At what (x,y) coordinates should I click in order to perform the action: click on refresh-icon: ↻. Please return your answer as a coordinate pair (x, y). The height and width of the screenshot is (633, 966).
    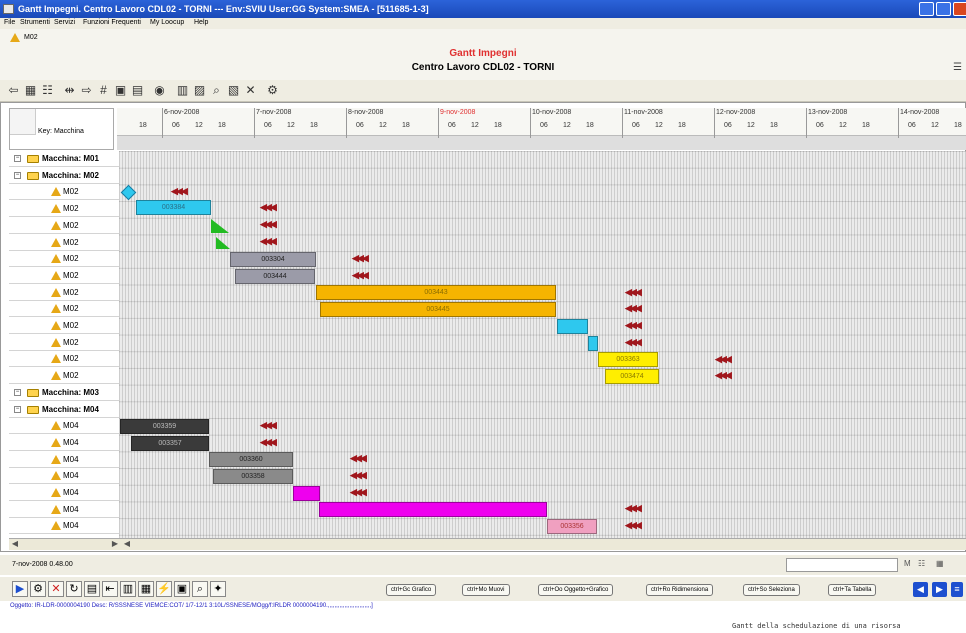
    Looking at the image, I should click on (74, 589).